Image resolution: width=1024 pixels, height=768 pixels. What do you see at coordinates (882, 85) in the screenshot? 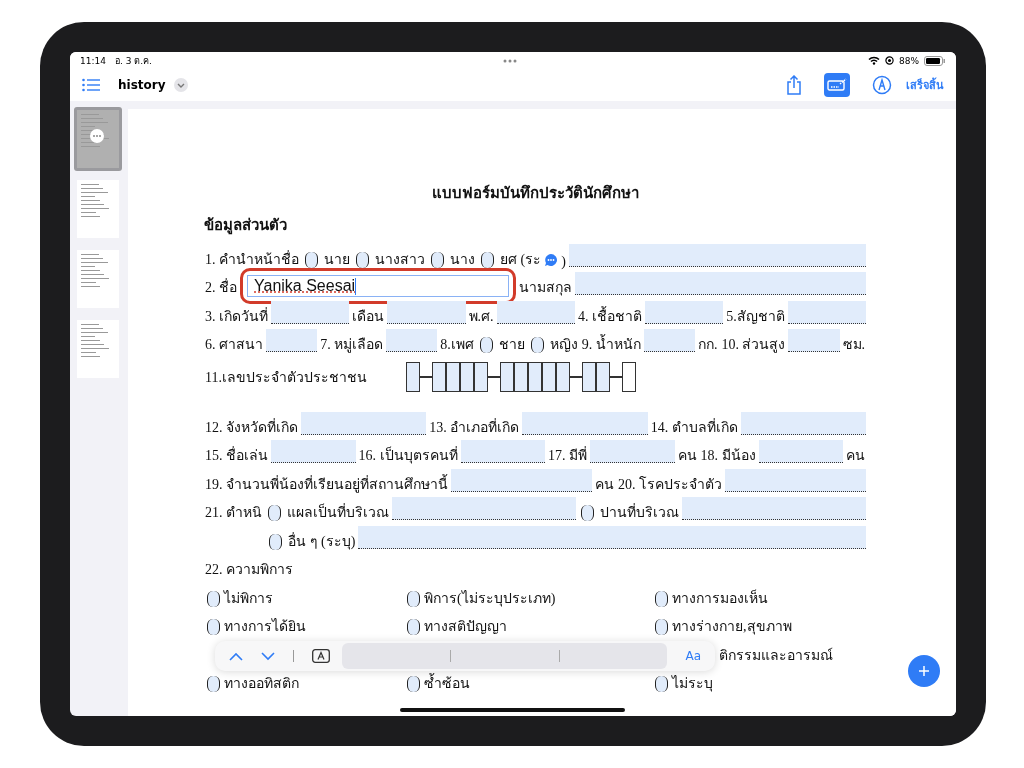
I see `pen-circle-icon` at bounding box center [882, 85].